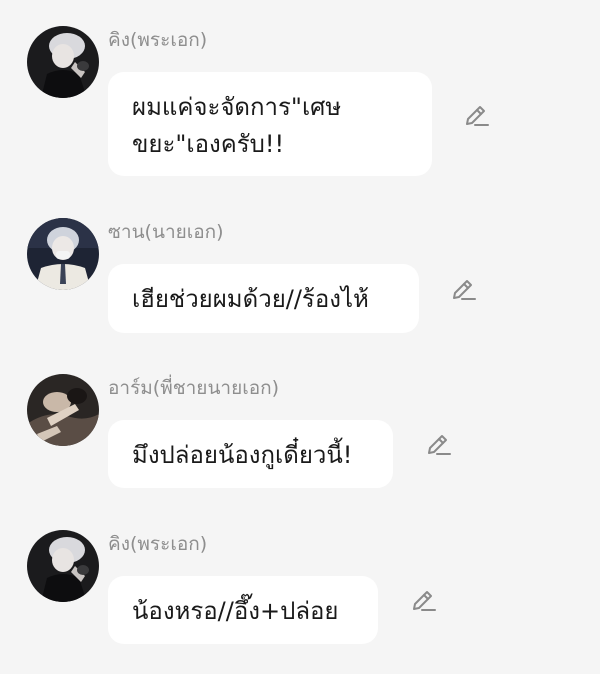  I want to click on message-bubble: น้องหรอ//อึ๊ง+ปล่อย, so click(243, 610).